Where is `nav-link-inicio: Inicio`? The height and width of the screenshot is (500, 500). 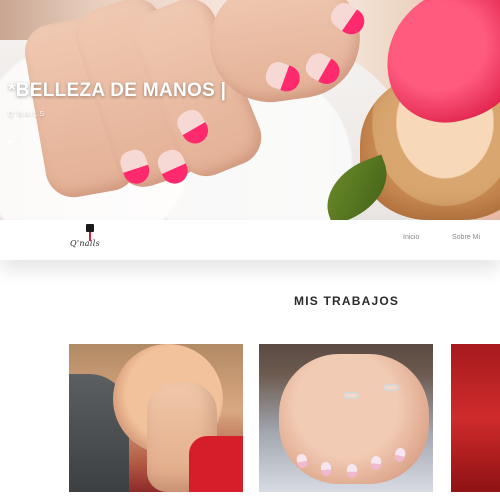
nav-link-inicio: Inicio is located at coordinates (411, 237).